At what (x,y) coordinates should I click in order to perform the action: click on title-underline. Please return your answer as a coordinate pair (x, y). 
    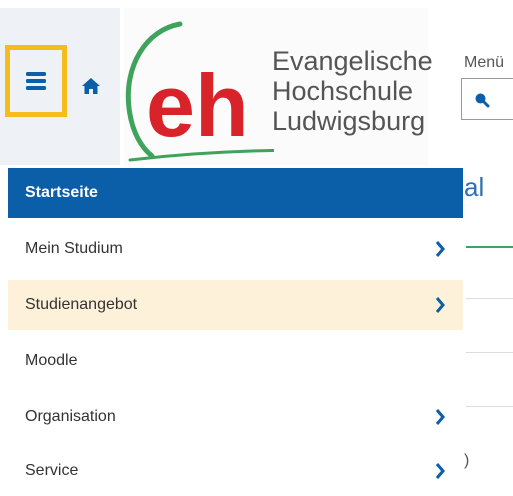
    Looking at the image, I should click on (489, 247).